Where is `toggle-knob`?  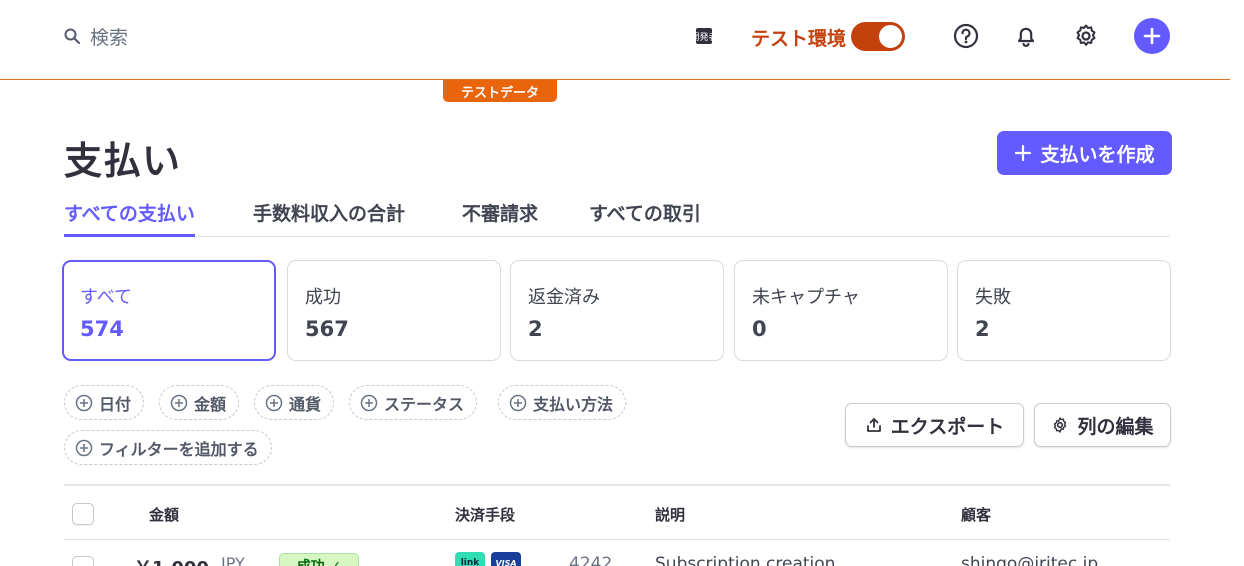 toggle-knob is located at coordinates (890, 36).